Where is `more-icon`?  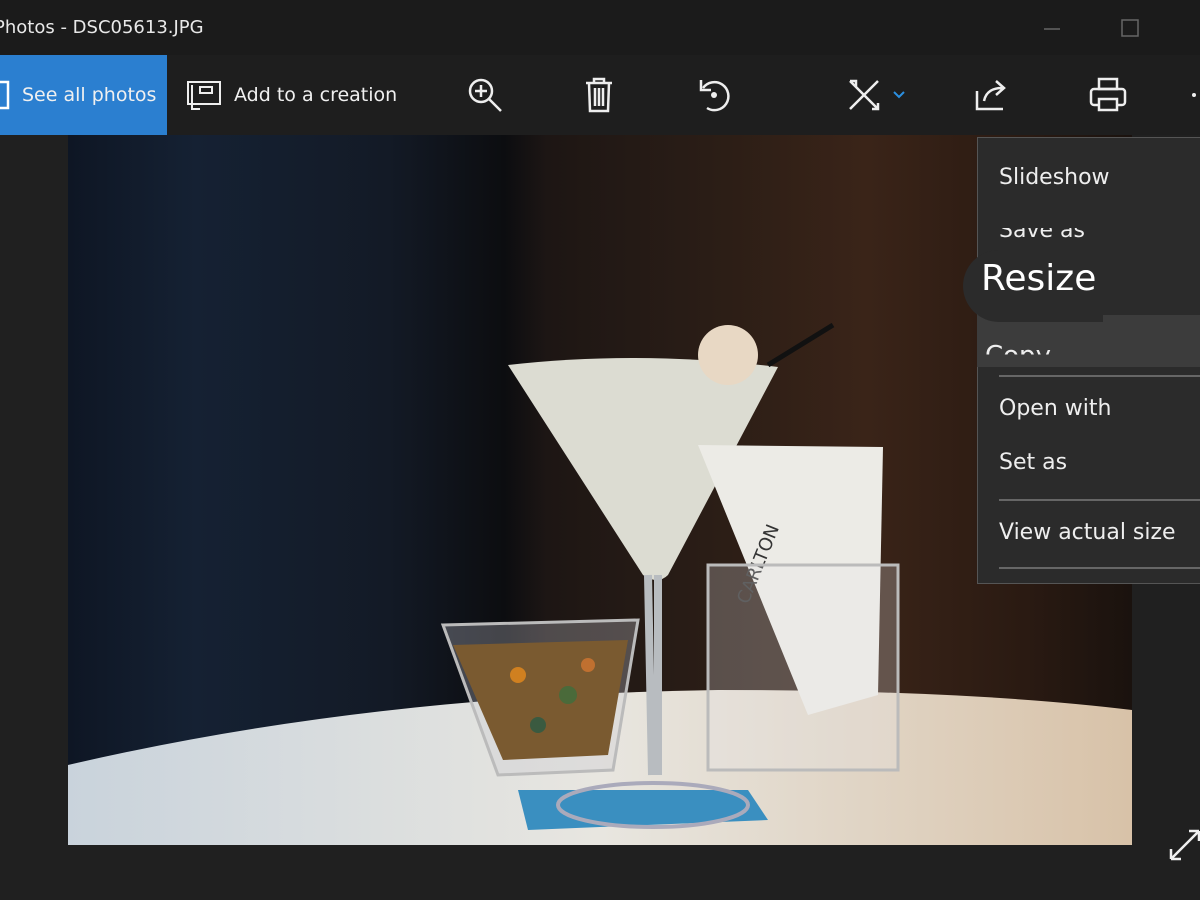 more-icon is located at coordinates (1195, 95).